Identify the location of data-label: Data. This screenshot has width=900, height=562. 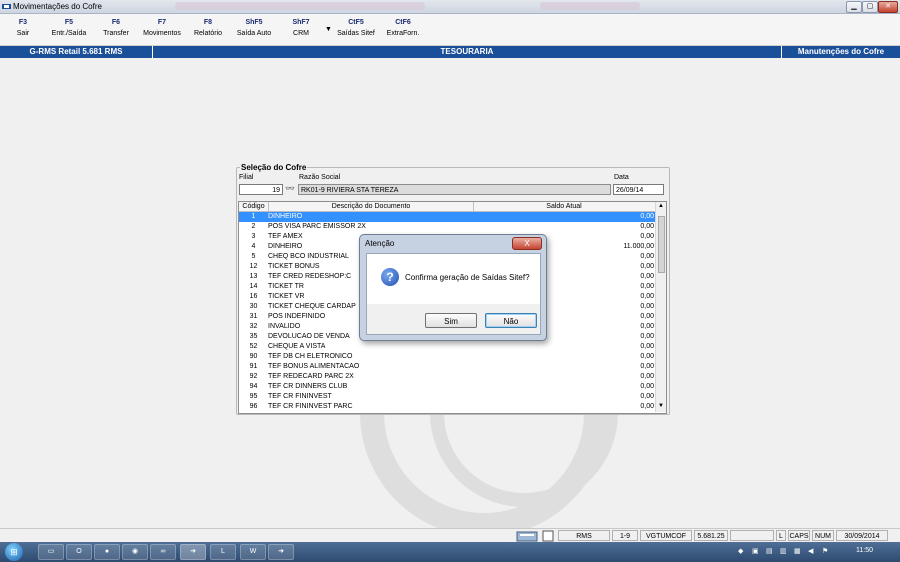
(621, 177).